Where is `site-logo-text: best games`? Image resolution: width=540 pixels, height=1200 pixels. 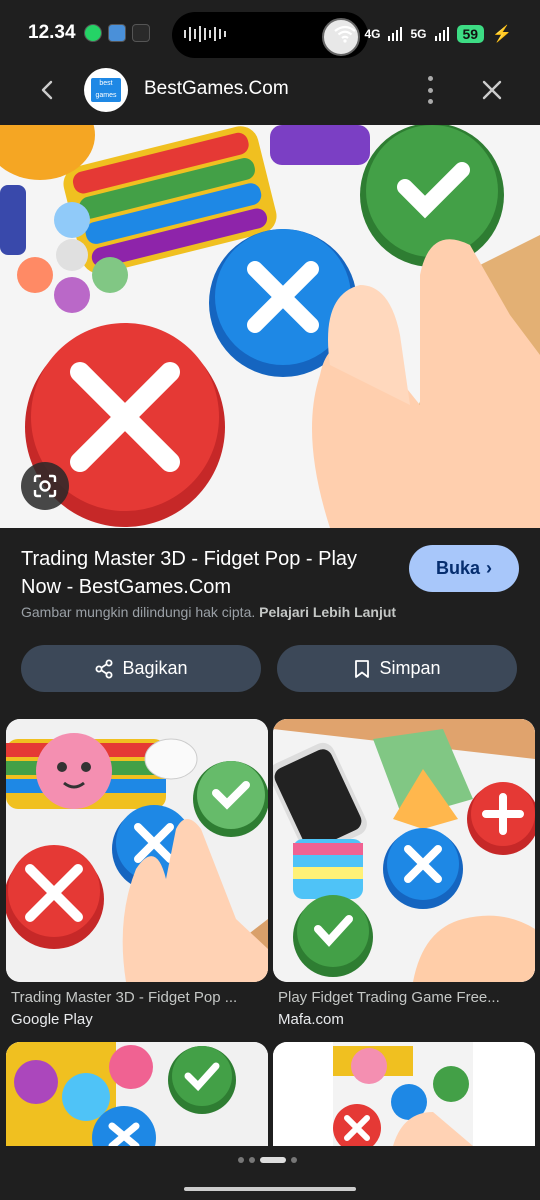 site-logo-text: best games is located at coordinates (106, 90).